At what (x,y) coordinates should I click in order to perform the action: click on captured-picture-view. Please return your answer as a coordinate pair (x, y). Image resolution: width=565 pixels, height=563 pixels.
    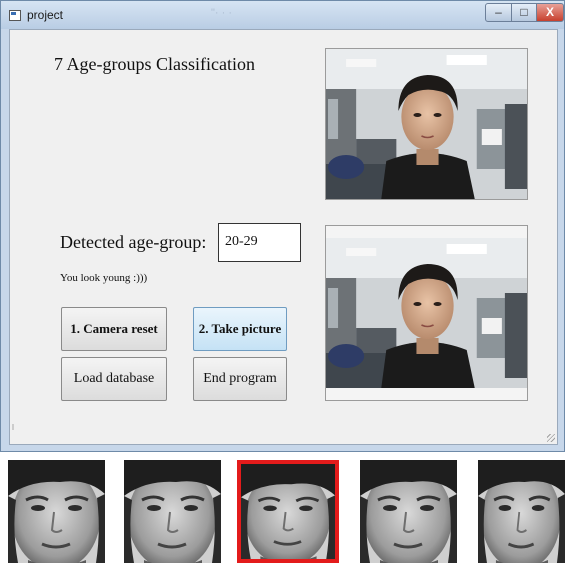
    Looking at the image, I should click on (426, 313).